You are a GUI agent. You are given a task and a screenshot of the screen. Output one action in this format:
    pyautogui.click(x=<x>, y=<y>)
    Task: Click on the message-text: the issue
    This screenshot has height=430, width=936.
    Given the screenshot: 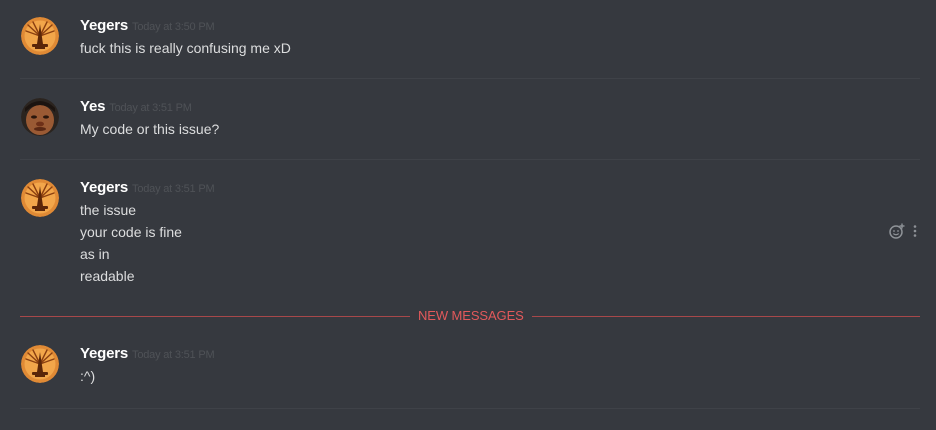 What is the action you would take?
    pyautogui.click(x=108, y=210)
    